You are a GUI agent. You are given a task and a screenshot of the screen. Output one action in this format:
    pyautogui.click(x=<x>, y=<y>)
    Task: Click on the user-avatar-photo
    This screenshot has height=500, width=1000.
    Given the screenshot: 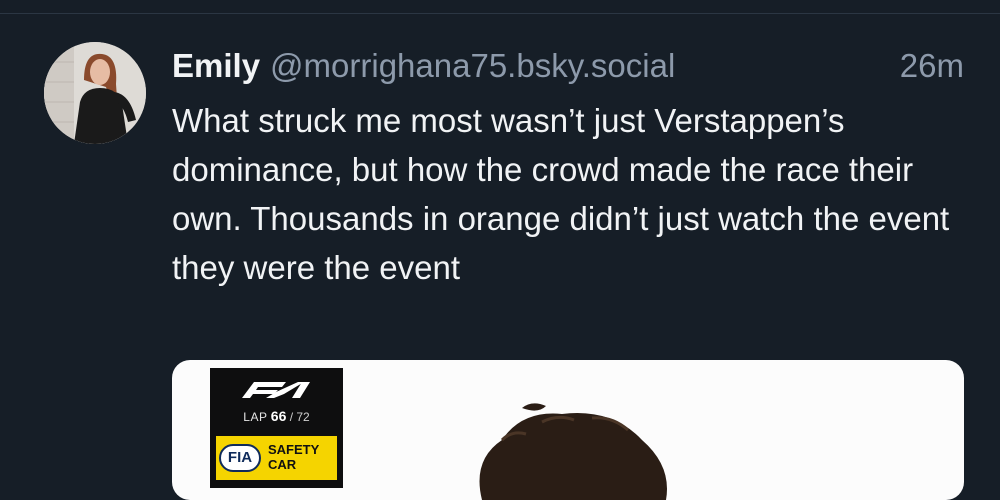 What is the action you would take?
    pyautogui.click(x=95, y=93)
    